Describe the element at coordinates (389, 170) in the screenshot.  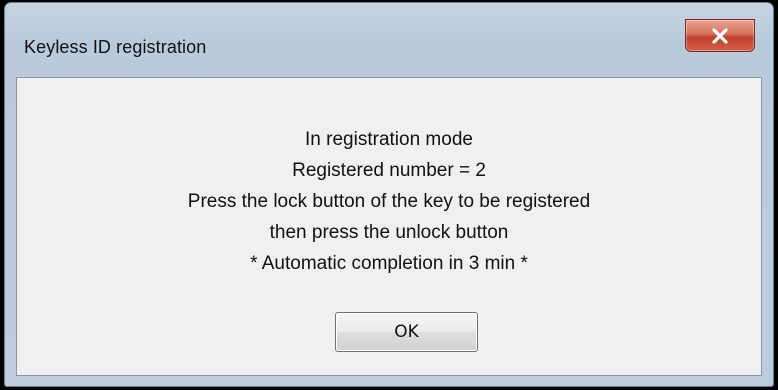
I see `message-line: Registered number = 2` at that location.